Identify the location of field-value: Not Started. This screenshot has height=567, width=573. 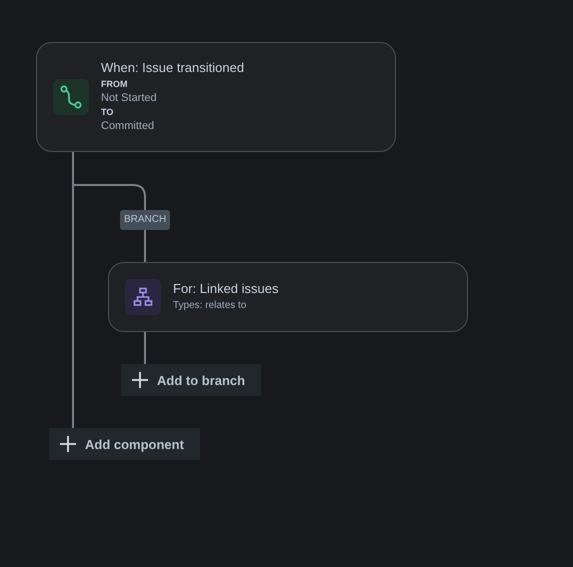
(129, 98).